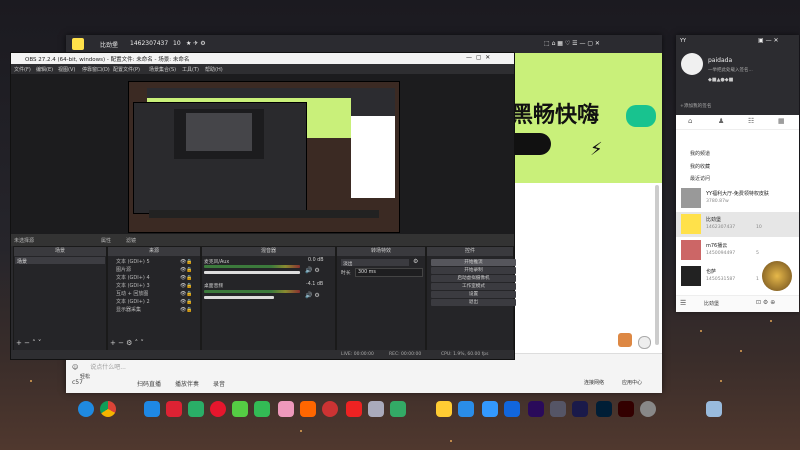 This screenshot has width=800, height=450. What do you see at coordinates (133, 301) in the screenshot?
I see `source-item: 文本 (GDI+) 2` at bounding box center [133, 301].